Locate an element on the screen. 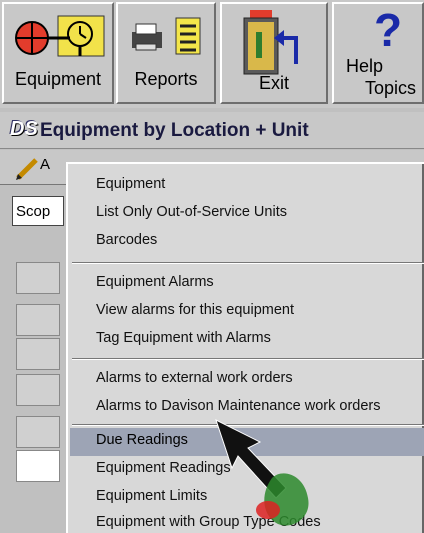  menu-item-equipment-alarms: Equipment Alarms is located at coordinates (155, 282).